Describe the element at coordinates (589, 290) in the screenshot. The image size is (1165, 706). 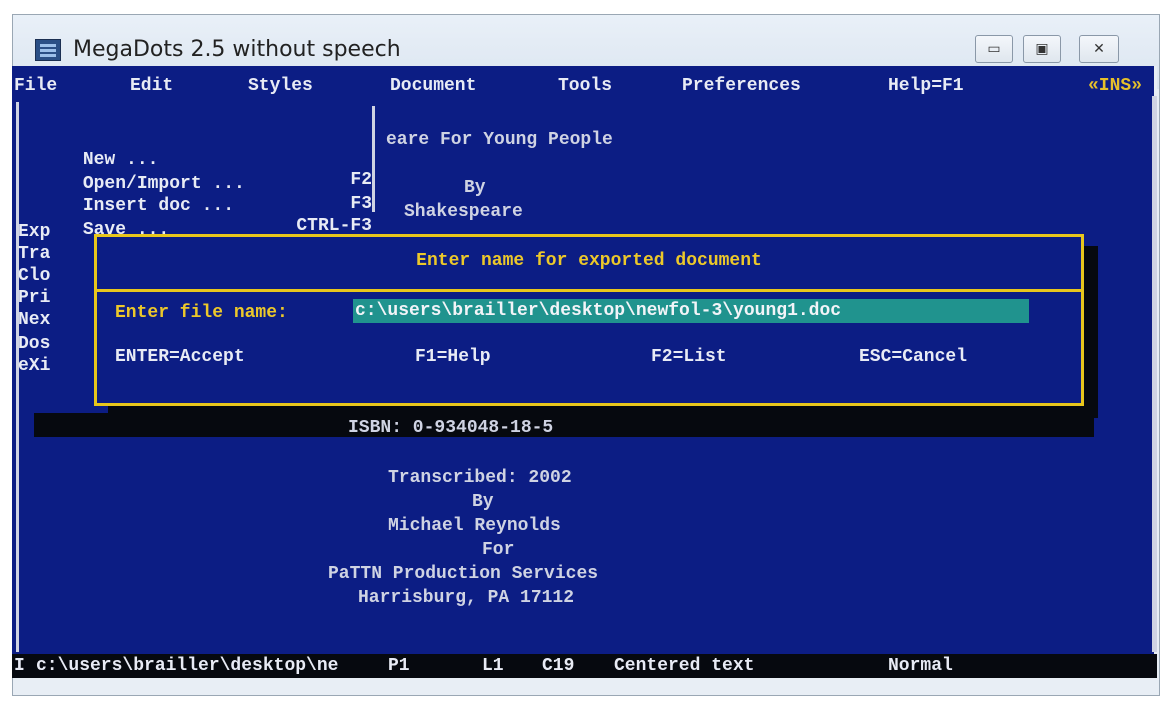
I see `dialog-divider` at that location.